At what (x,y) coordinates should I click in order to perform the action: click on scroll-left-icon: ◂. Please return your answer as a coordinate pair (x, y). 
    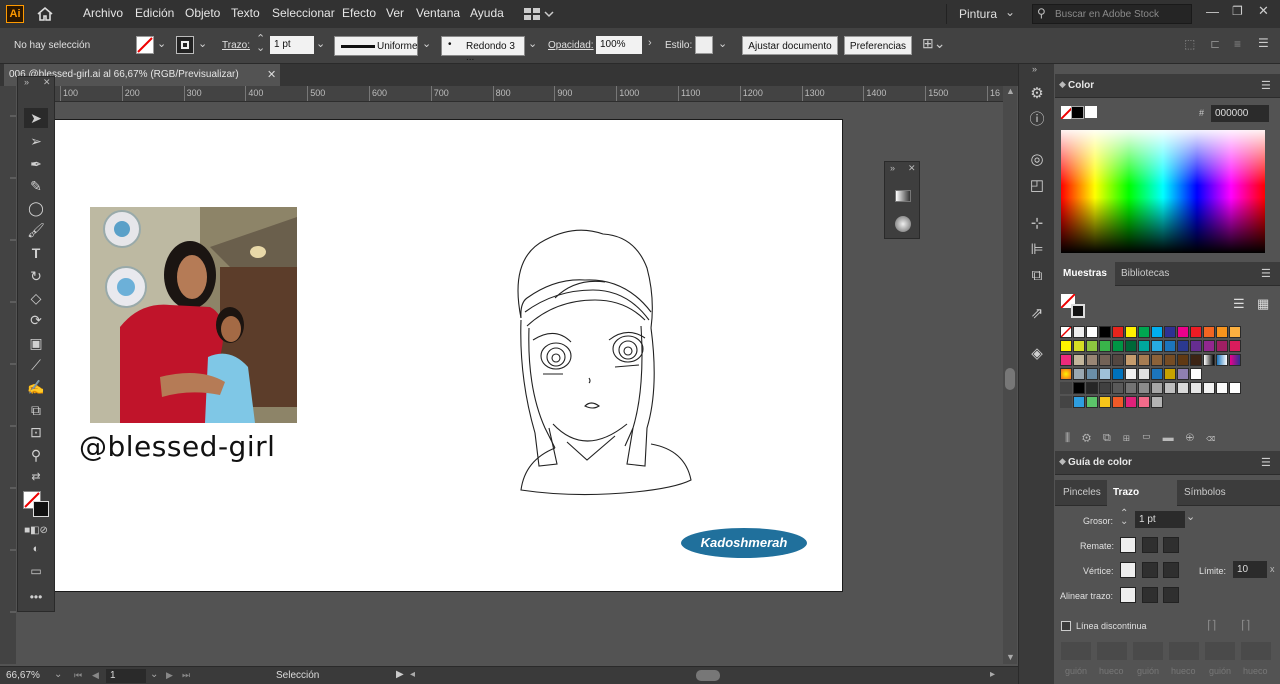
    Looking at the image, I should click on (412, 674).